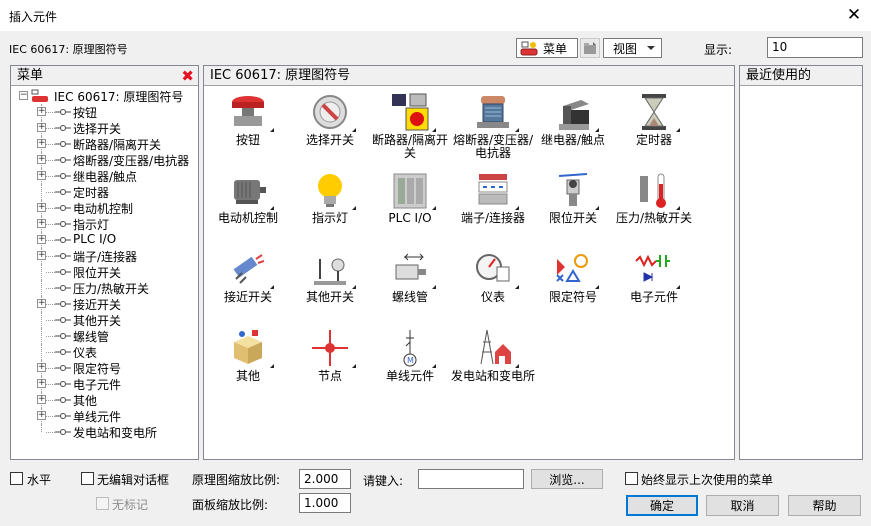 The width and height of the screenshot is (871, 526). Describe the element at coordinates (410, 287) in the screenshot. I see `symbol-solenoid: 螺线管` at that location.